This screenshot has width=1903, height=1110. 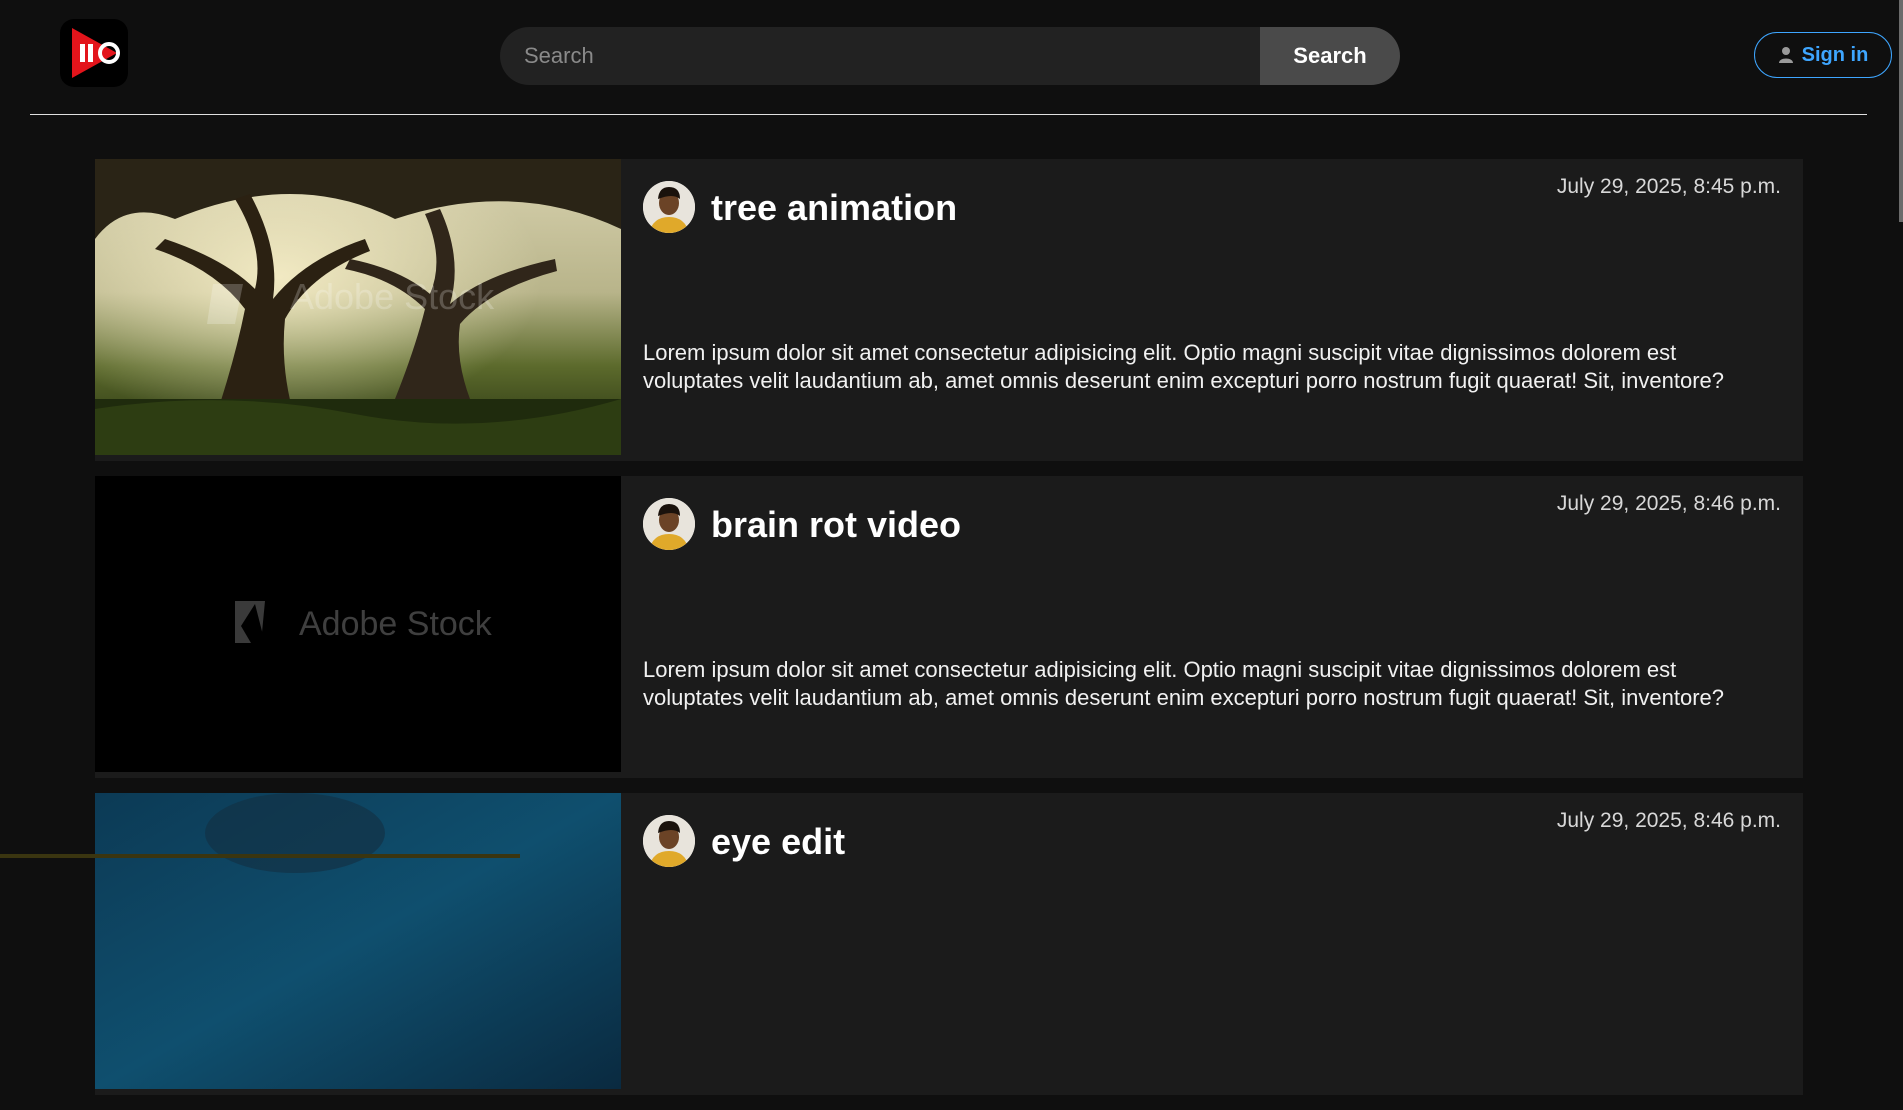 What do you see at coordinates (836, 525) in the screenshot?
I see `video-title: brain rot video` at bounding box center [836, 525].